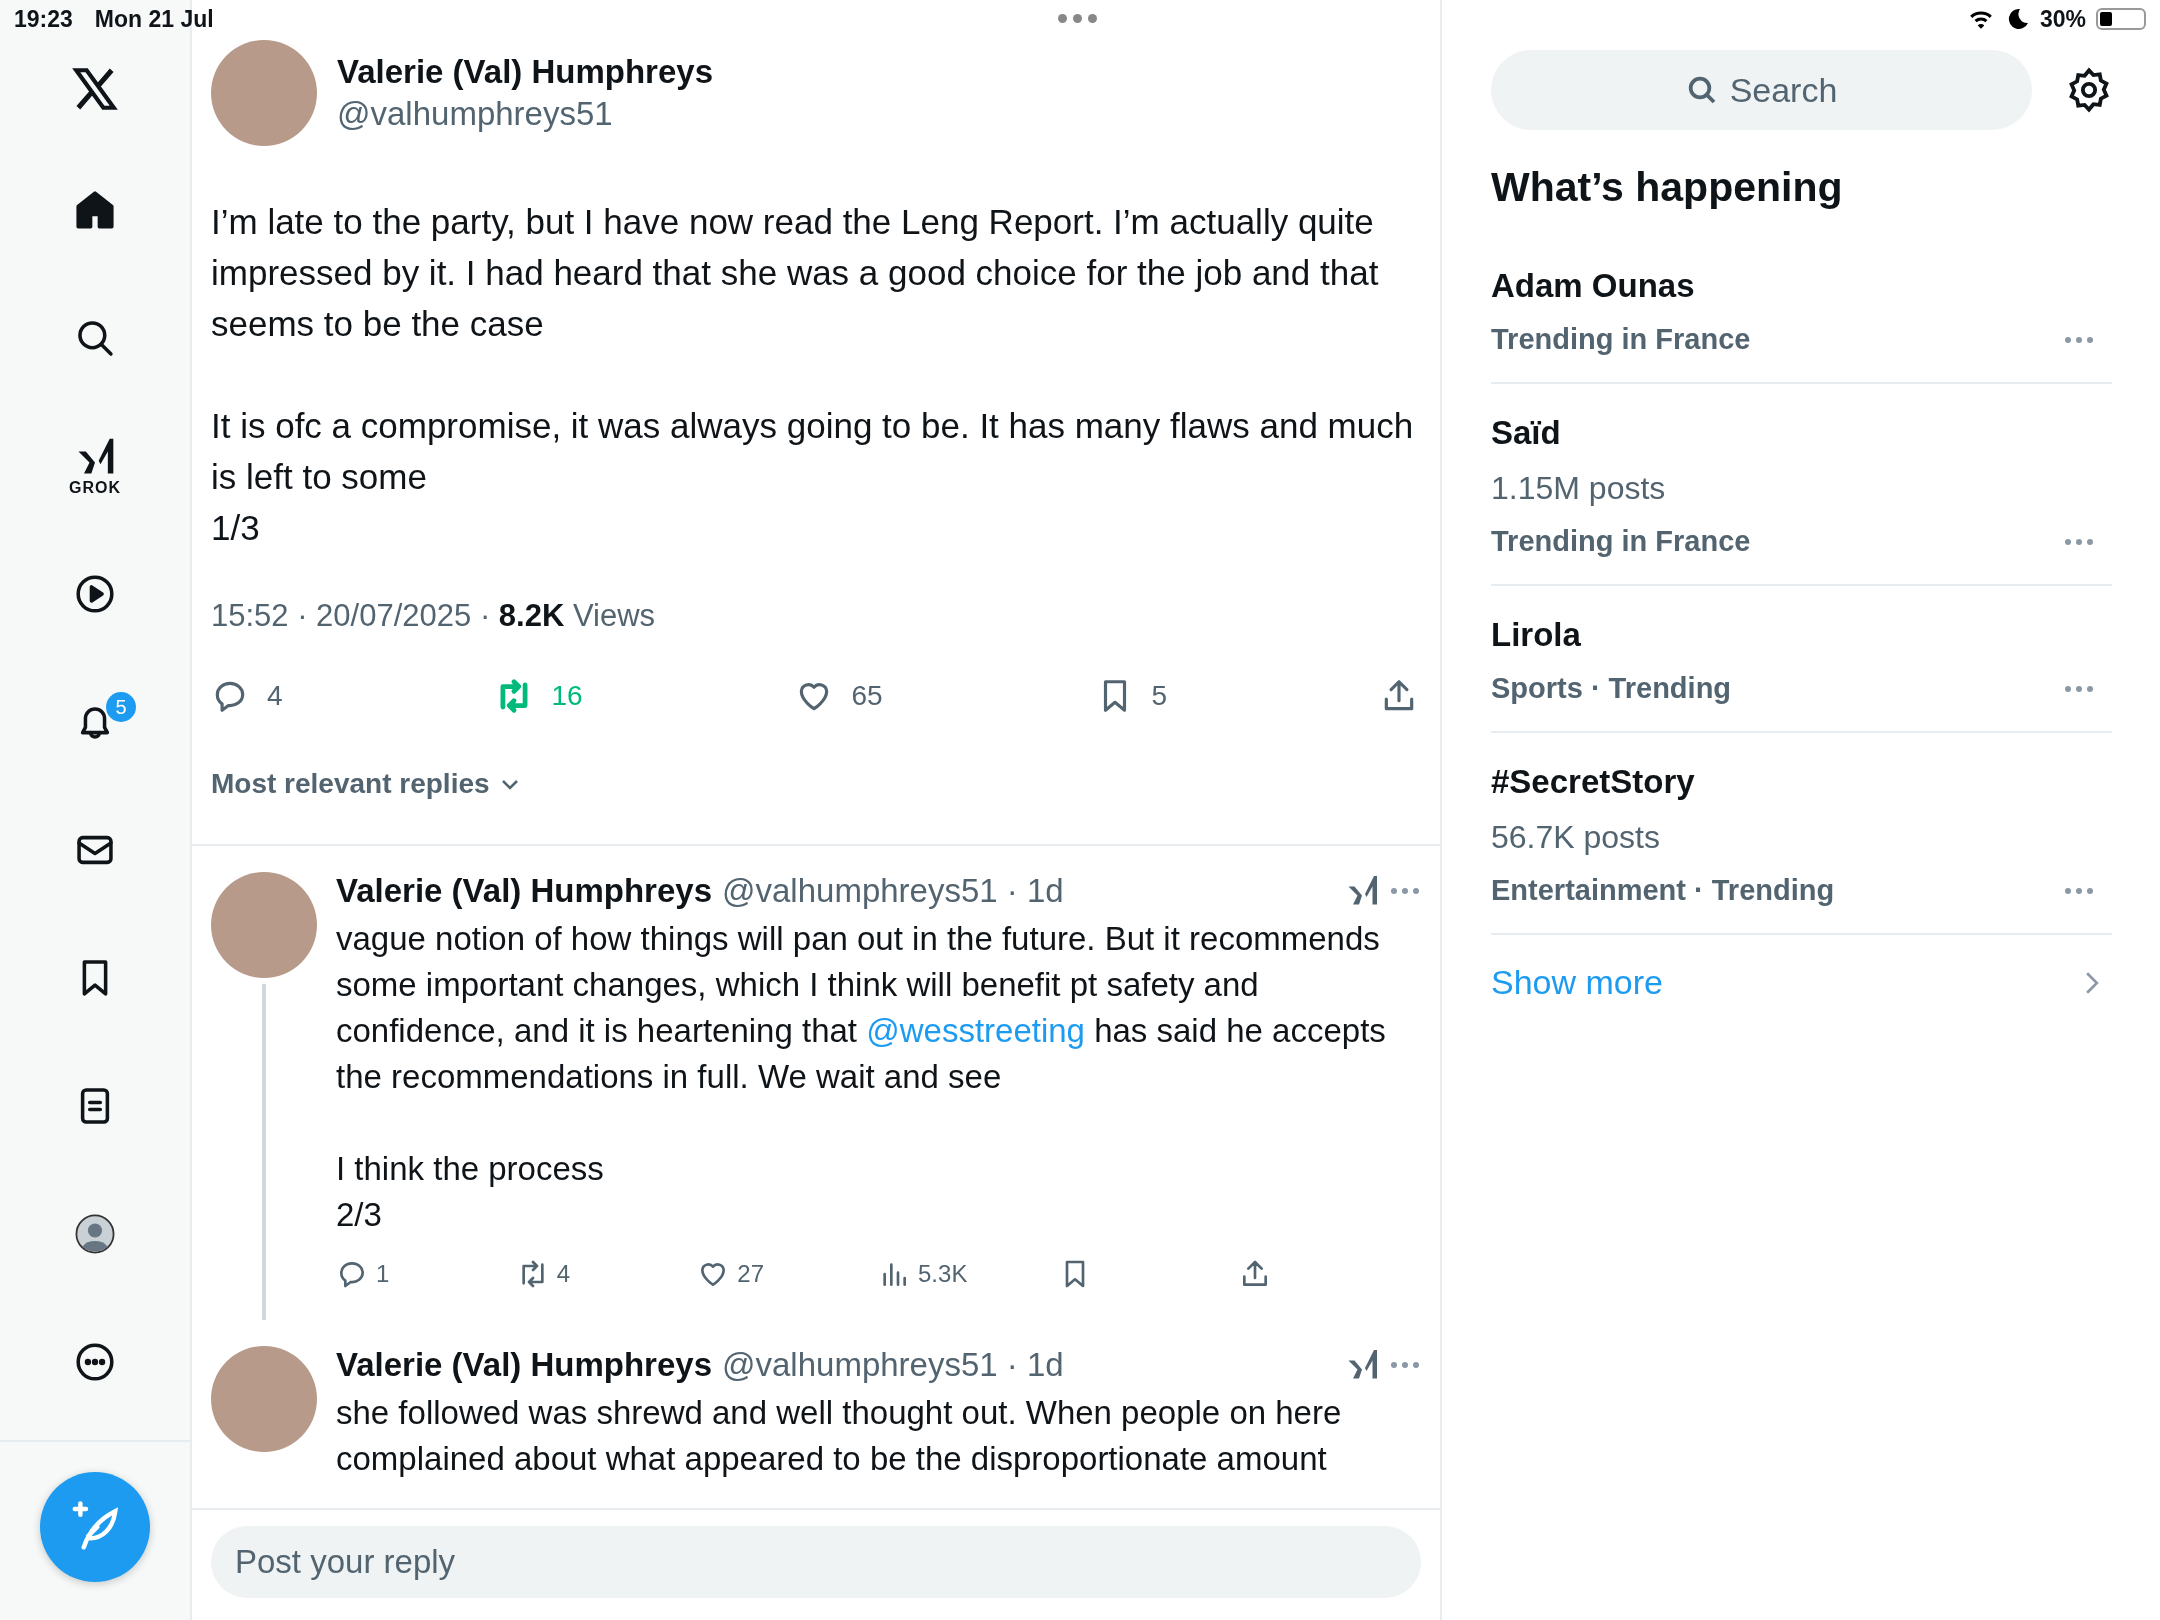 This screenshot has height=1620, width=2160. I want to click on count-text: 65, so click(867, 696).